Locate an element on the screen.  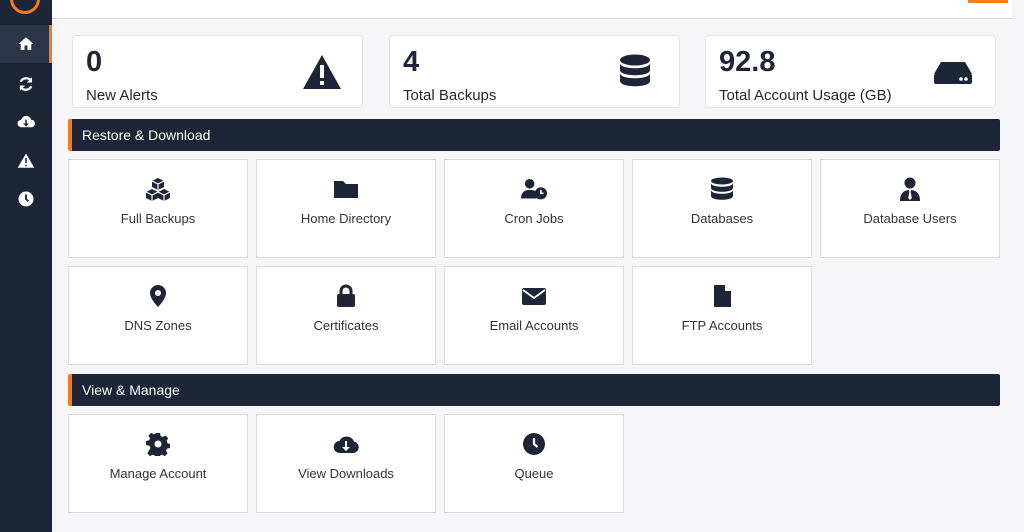
top-bar is located at coordinates (532, 9).